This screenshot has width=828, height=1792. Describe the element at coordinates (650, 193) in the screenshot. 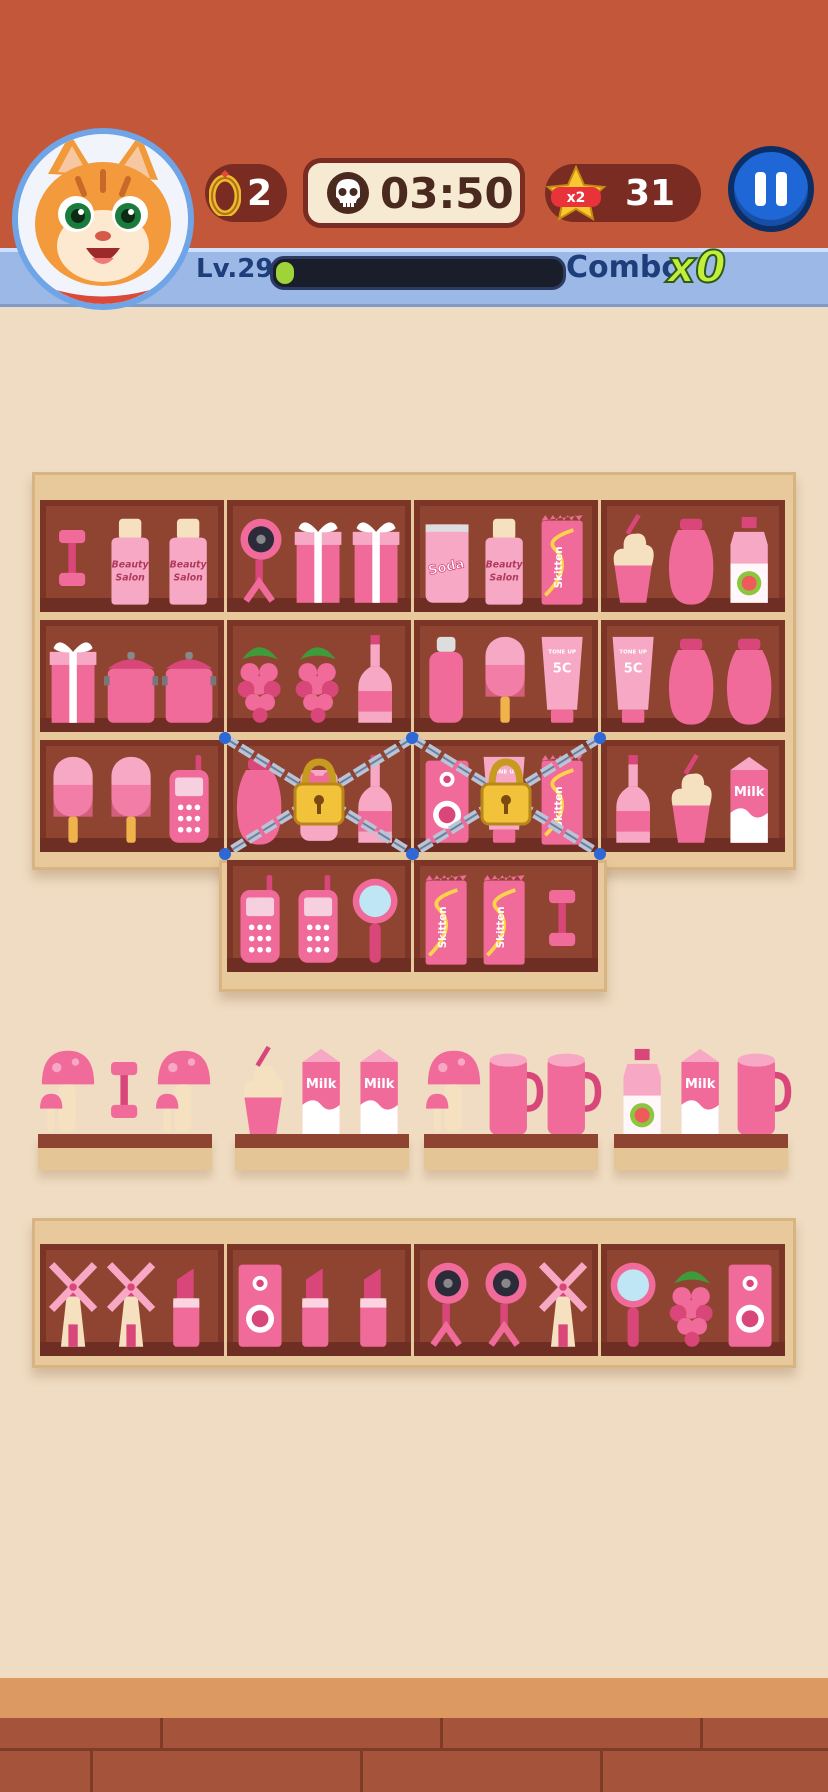

I see `star-count: 31` at that location.